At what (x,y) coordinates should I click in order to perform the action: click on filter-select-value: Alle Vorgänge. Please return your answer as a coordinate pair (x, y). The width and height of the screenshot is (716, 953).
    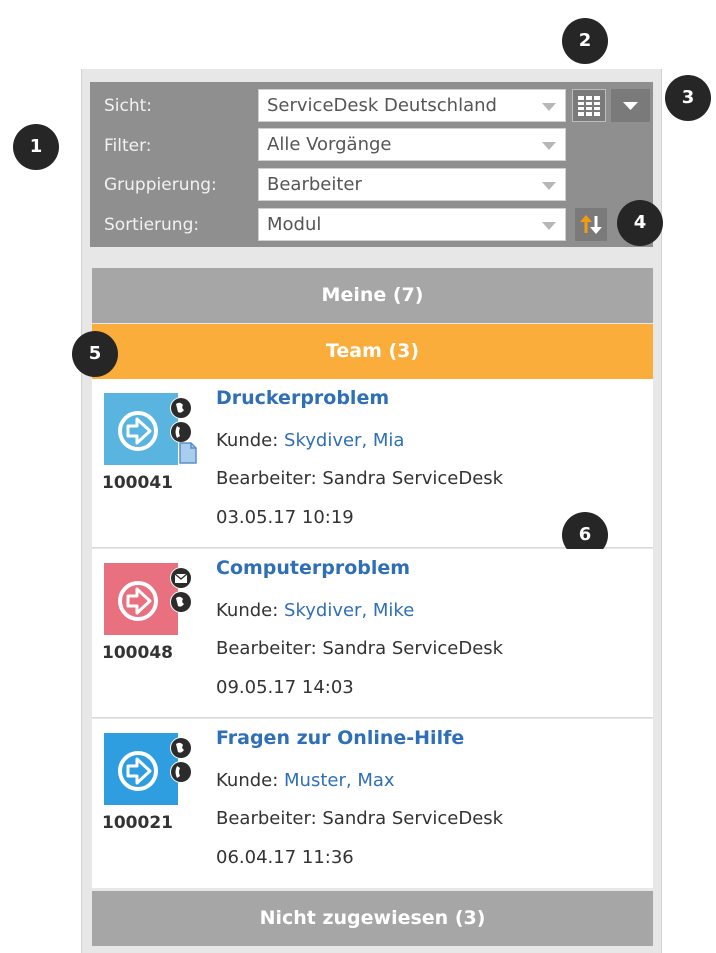
    Looking at the image, I should click on (329, 144).